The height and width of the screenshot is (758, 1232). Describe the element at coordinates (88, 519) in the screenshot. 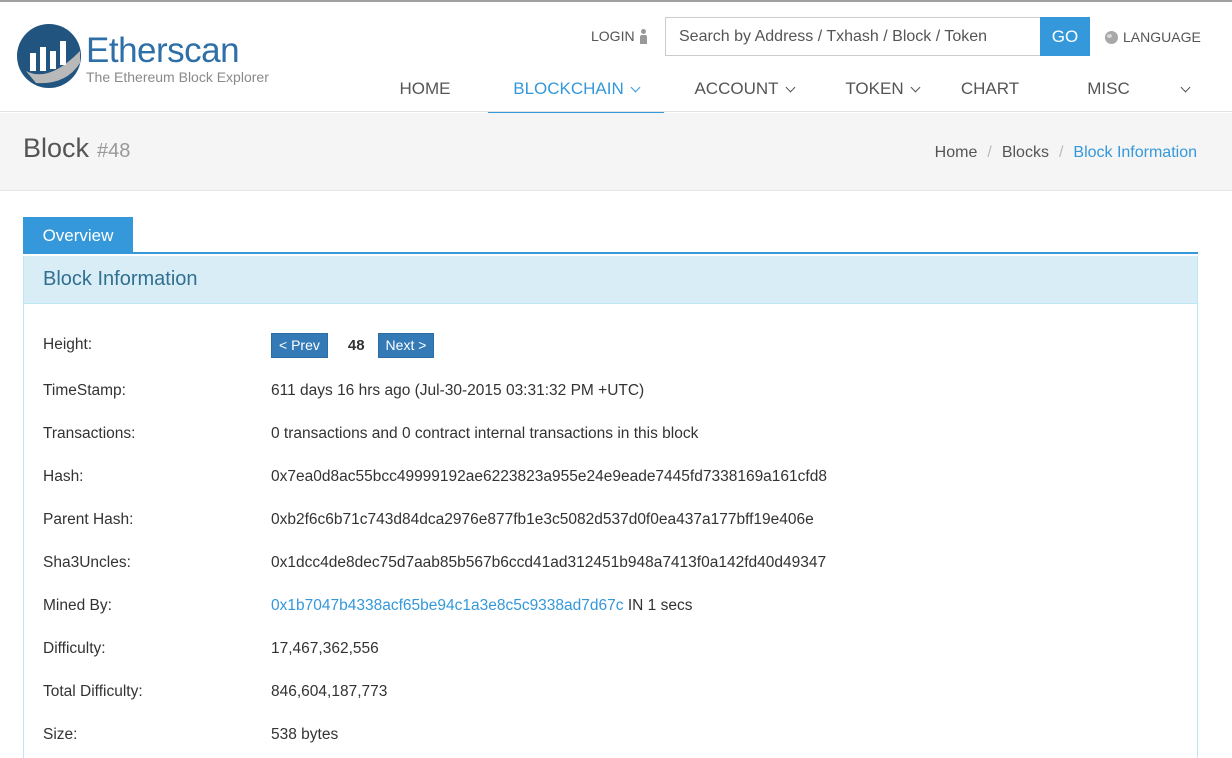

I see `parent-hash-label: Parent Hash:` at that location.